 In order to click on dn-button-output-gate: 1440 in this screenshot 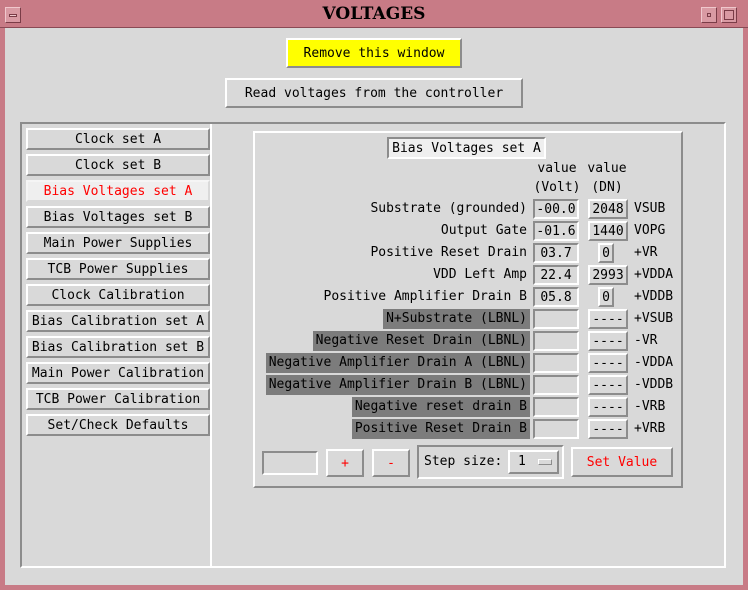, I will do `click(608, 231)`.